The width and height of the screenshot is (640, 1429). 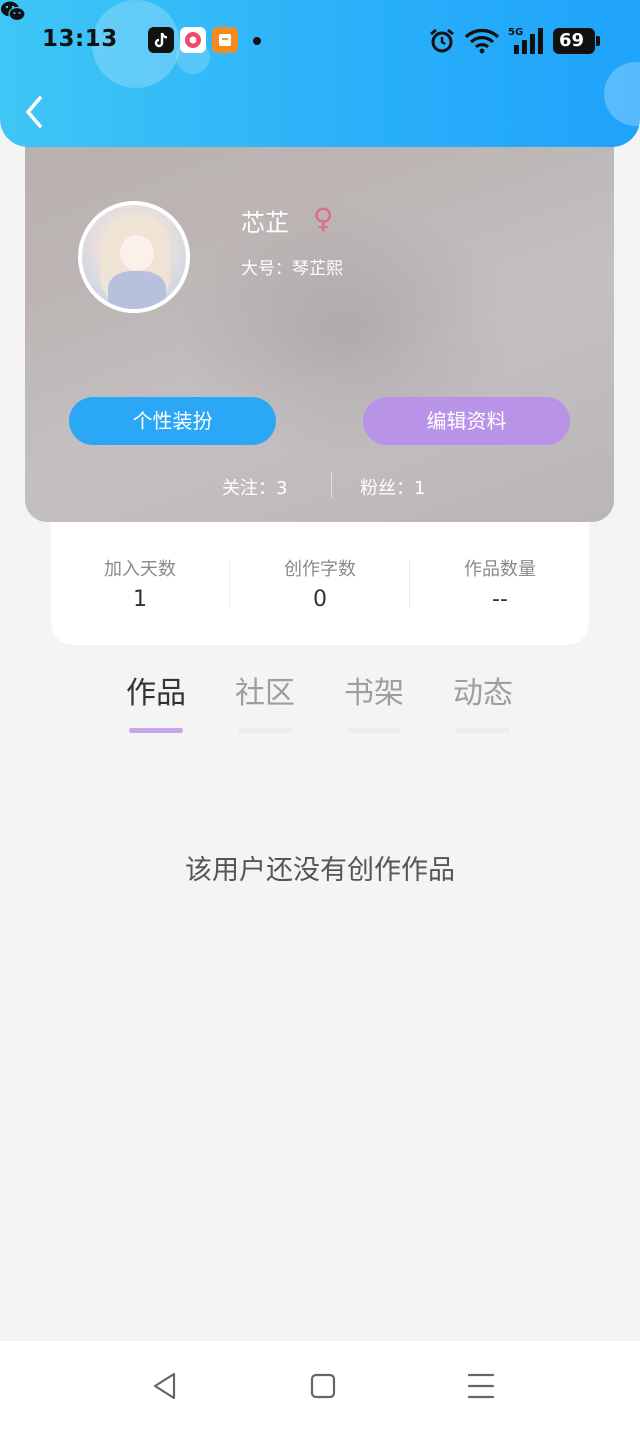 I want to click on tab-community: 社区, so click(x=265, y=700).